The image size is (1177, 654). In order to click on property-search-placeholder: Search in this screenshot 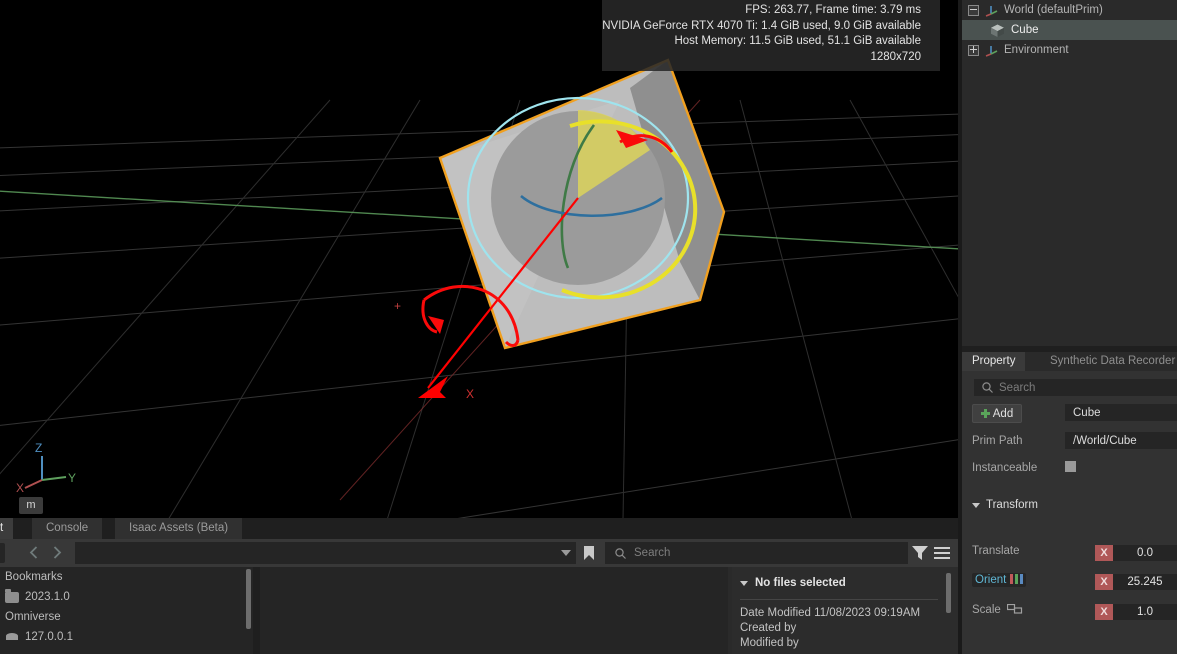, I will do `click(1017, 387)`.